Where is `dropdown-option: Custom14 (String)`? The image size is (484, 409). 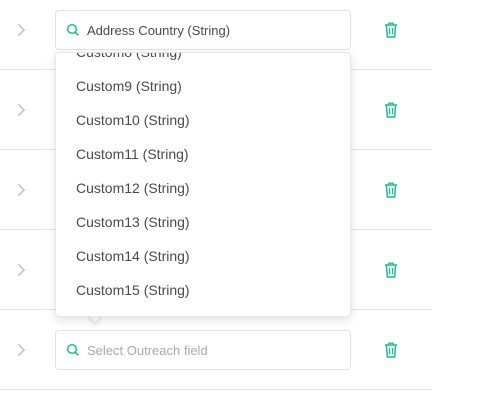 dropdown-option: Custom14 (String) is located at coordinates (203, 256).